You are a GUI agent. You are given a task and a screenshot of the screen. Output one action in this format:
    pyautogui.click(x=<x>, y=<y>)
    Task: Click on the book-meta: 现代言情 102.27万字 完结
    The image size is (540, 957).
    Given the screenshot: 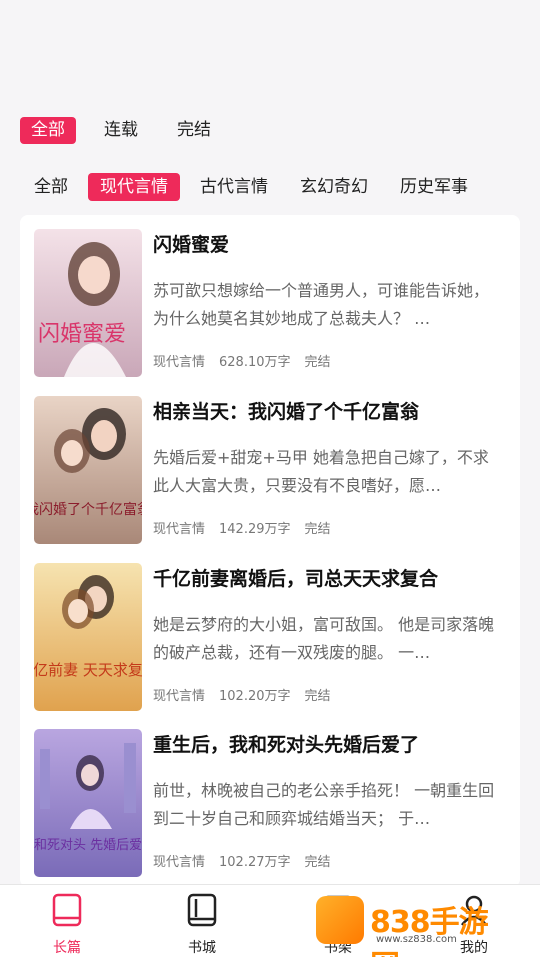 What is the action you would take?
    pyautogui.click(x=328, y=860)
    